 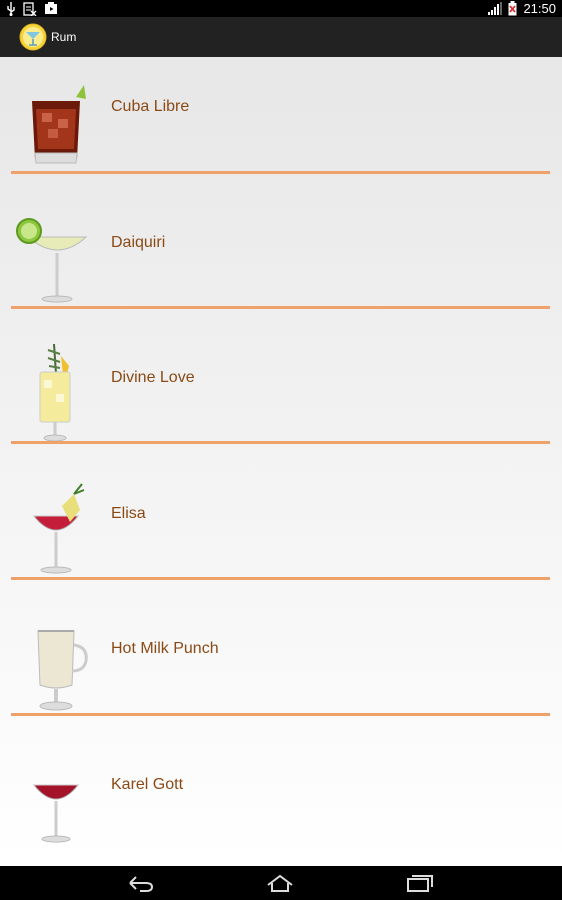 I want to click on cocktail-name: Elisa, so click(x=128, y=513).